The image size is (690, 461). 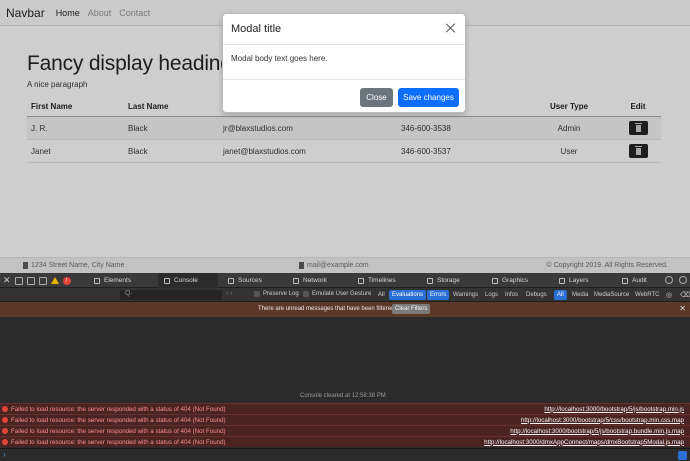 What do you see at coordinates (112, 280) in the screenshot?
I see `tab-elements: Elements` at bounding box center [112, 280].